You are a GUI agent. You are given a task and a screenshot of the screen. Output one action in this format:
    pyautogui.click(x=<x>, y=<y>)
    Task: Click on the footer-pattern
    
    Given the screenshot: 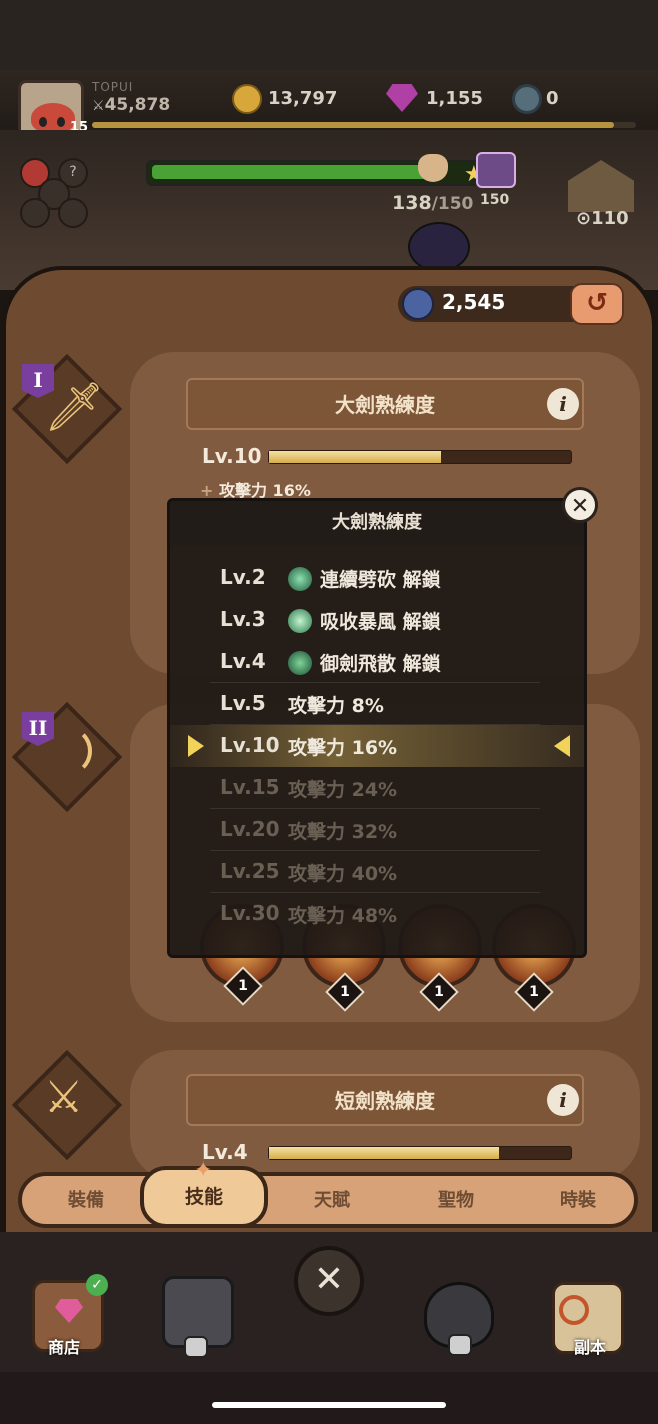 What is the action you would take?
    pyautogui.click(x=329, y=1398)
    